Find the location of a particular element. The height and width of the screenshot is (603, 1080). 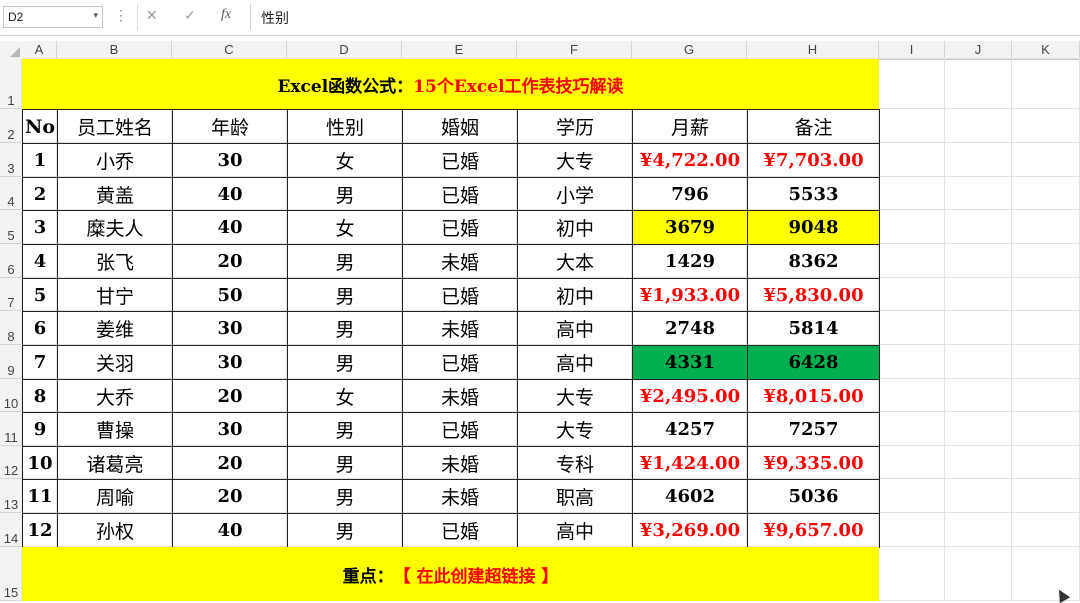

cancel-icon: ✕ is located at coordinates (152, 15).